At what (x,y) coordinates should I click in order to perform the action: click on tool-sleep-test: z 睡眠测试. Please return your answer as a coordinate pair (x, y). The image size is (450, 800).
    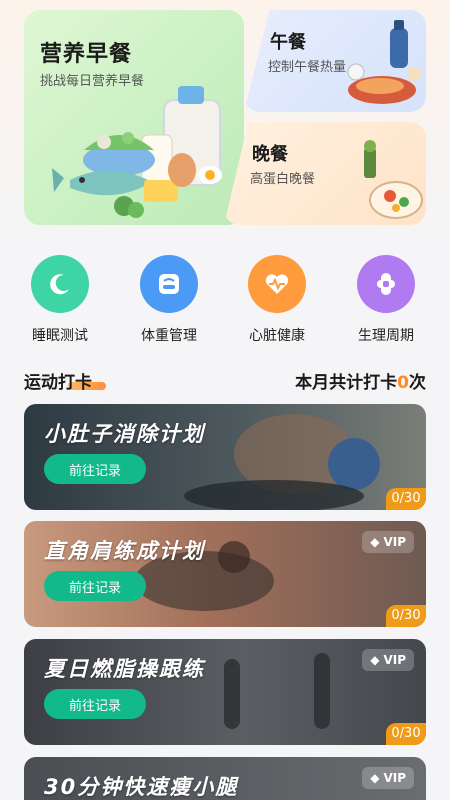
    Looking at the image, I should click on (60, 300).